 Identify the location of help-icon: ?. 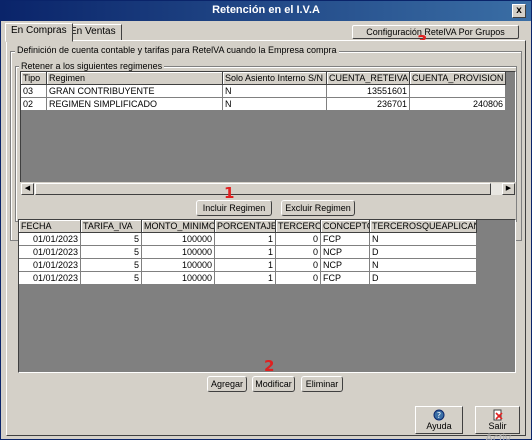
(439, 415).